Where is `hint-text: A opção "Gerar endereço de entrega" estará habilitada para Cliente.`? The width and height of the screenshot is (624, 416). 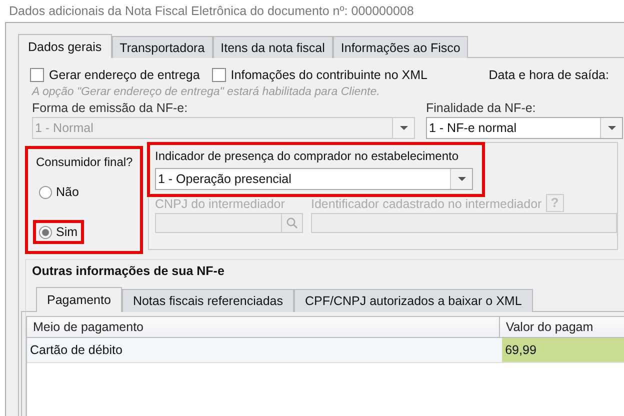 hint-text: A opção "Gerar endereço de entrega" estará habilitada para Cliente. is located at coordinates (205, 93).